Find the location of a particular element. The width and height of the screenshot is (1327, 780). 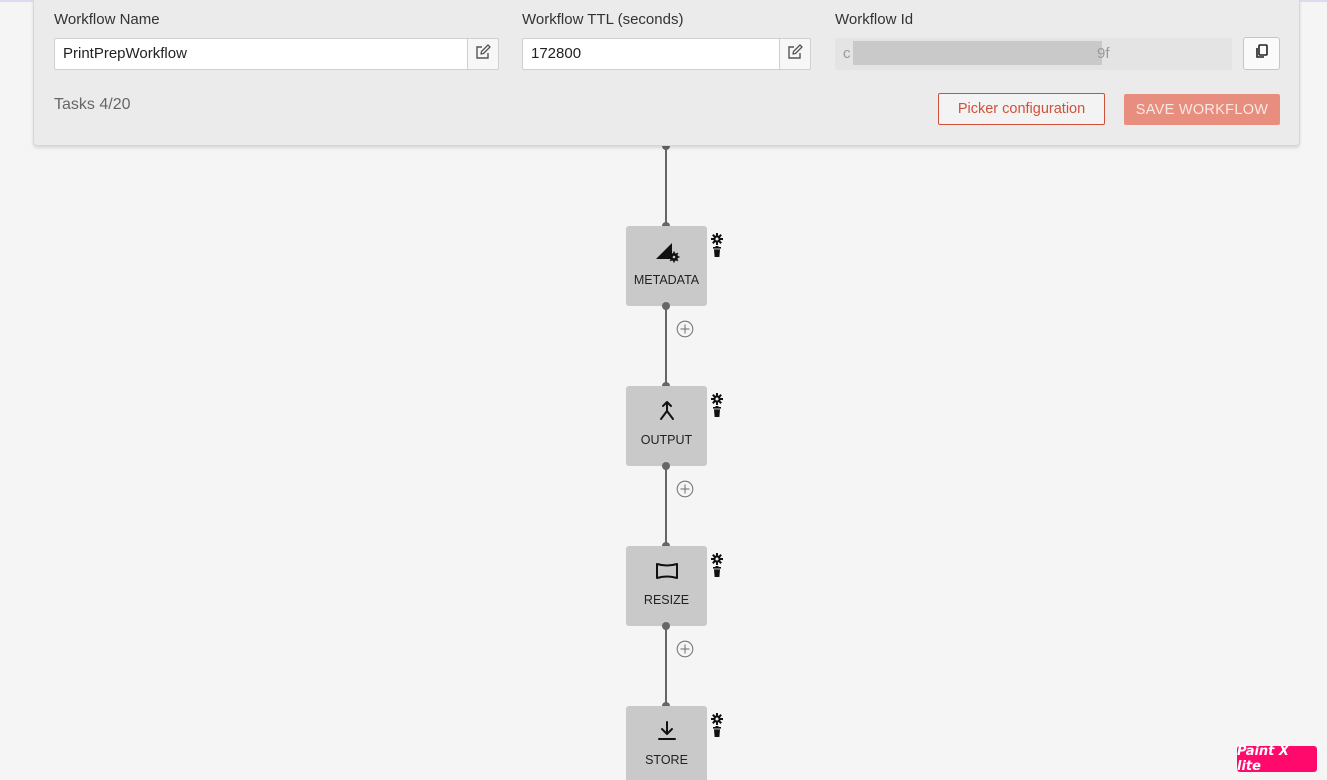

workflow-name-group: PrintPrepWorkflow is located at coordinates (276, 54).